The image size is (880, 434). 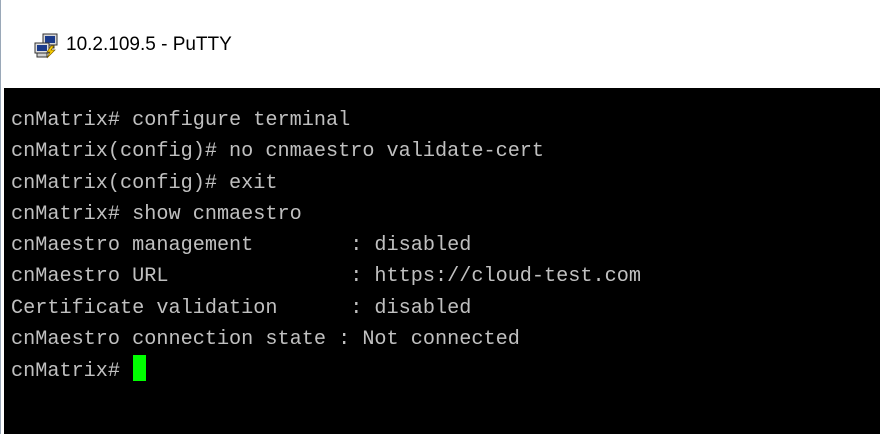 What do you see at coordinates (326, 277) in the screenshot?
I see `terminal-line: cnMaestro URL : https://cloud-test.com` at bounding box center [326, 277].